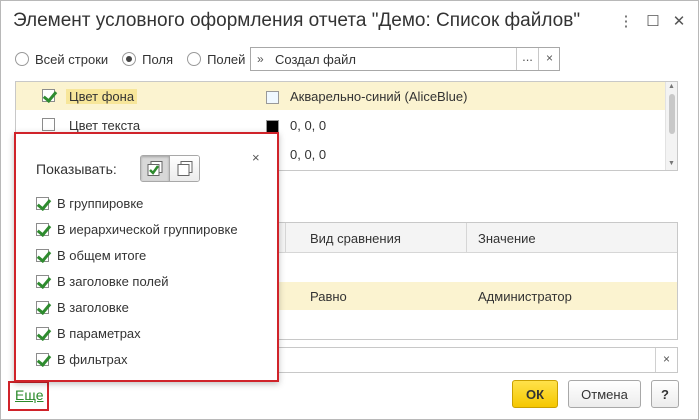 The height and width of the screenshot is (420, 699). I want to click on comparison-cell: Равно, so click(328, 296).